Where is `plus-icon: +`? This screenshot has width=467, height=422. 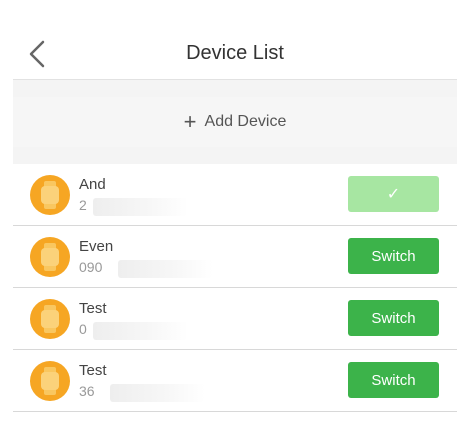 plus-icon: + is located at coordinates (190, 121).